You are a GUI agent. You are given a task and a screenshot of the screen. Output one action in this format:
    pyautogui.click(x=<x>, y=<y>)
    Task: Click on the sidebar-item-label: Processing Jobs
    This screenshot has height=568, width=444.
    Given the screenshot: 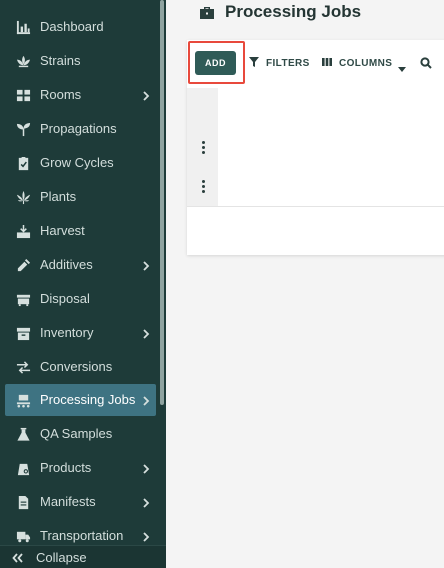 What is the action you would take?
    pyautogui.click(x=88, y=399)
    